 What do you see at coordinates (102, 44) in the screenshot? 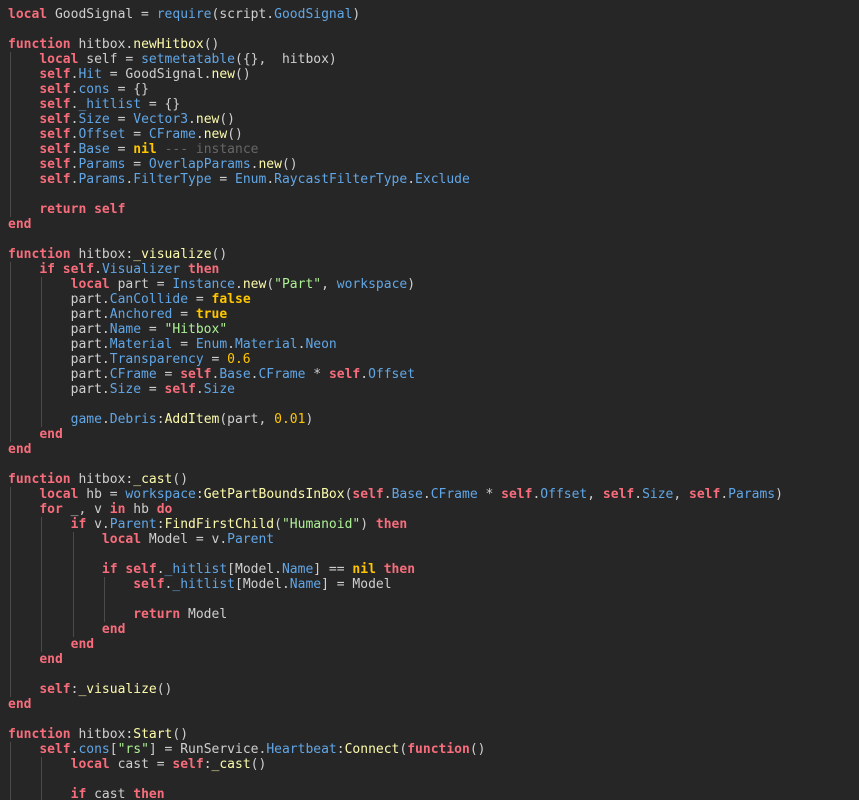
I see `code-token-plain: hitbox.` at bounding box center [102, 44].